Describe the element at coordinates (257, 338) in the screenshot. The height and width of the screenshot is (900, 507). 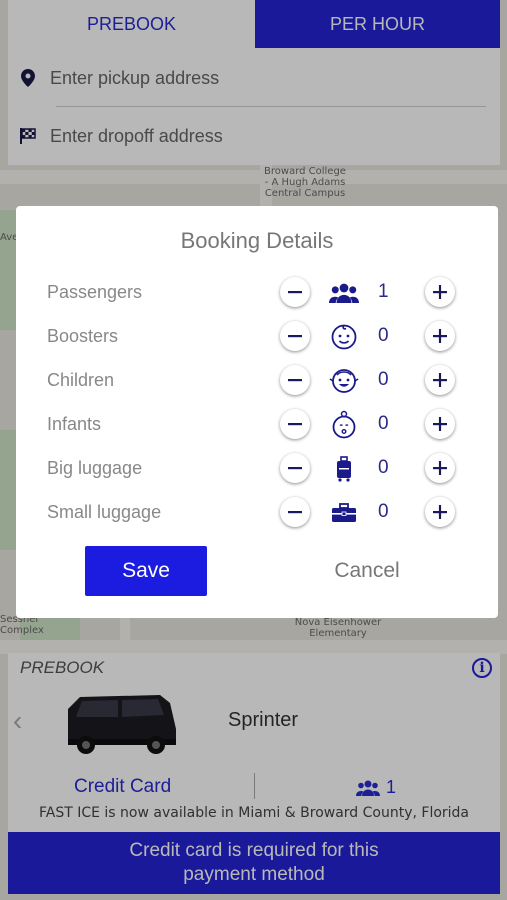
I see `row-boosters: Boosters 0` at that location.